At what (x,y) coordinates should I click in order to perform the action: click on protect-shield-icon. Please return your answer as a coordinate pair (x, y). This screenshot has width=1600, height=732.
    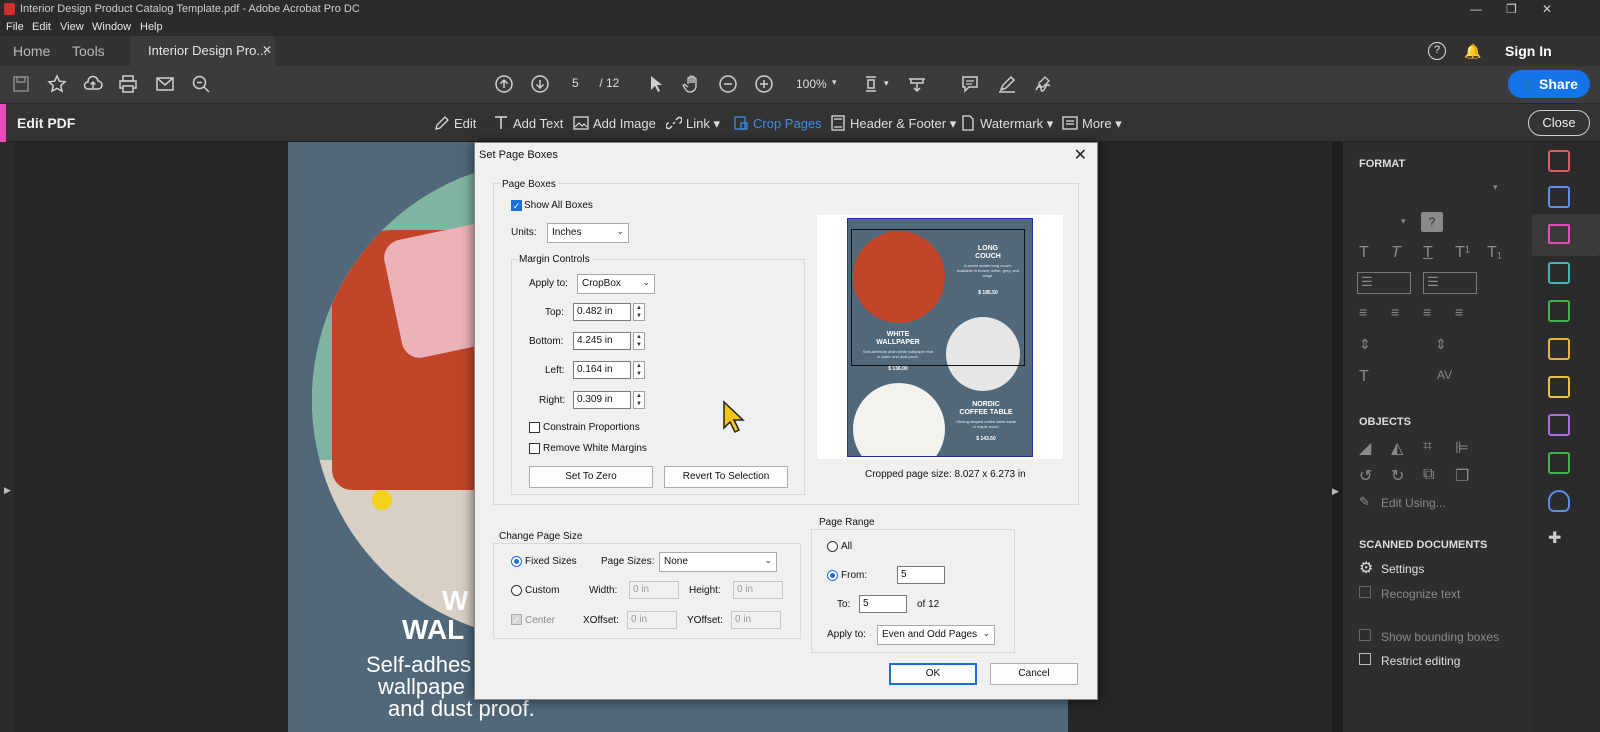
    Looking at the image, I should click on (1559, 501).